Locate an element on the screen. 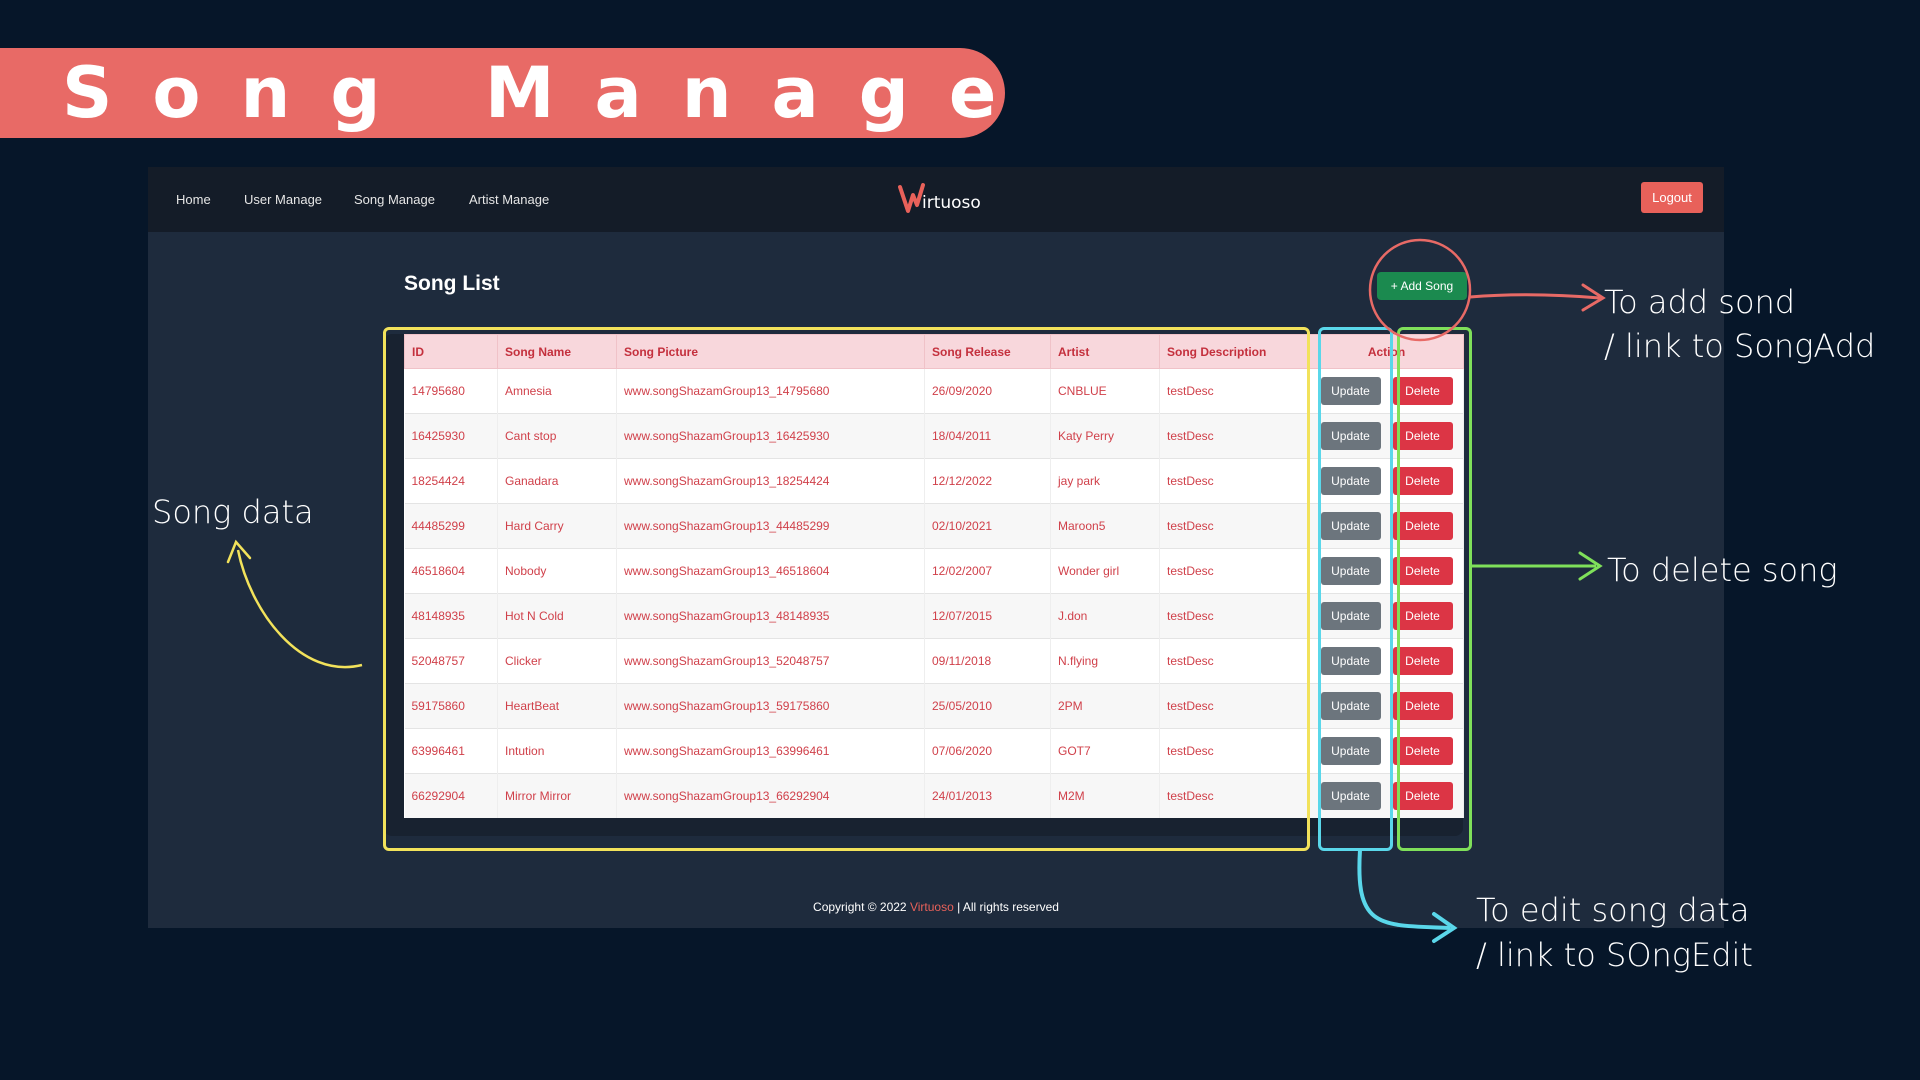 The width and height of the screenshot is (1920, 1080). nav-item-song-manage: Song Manage is located at coordinates (394, 199).